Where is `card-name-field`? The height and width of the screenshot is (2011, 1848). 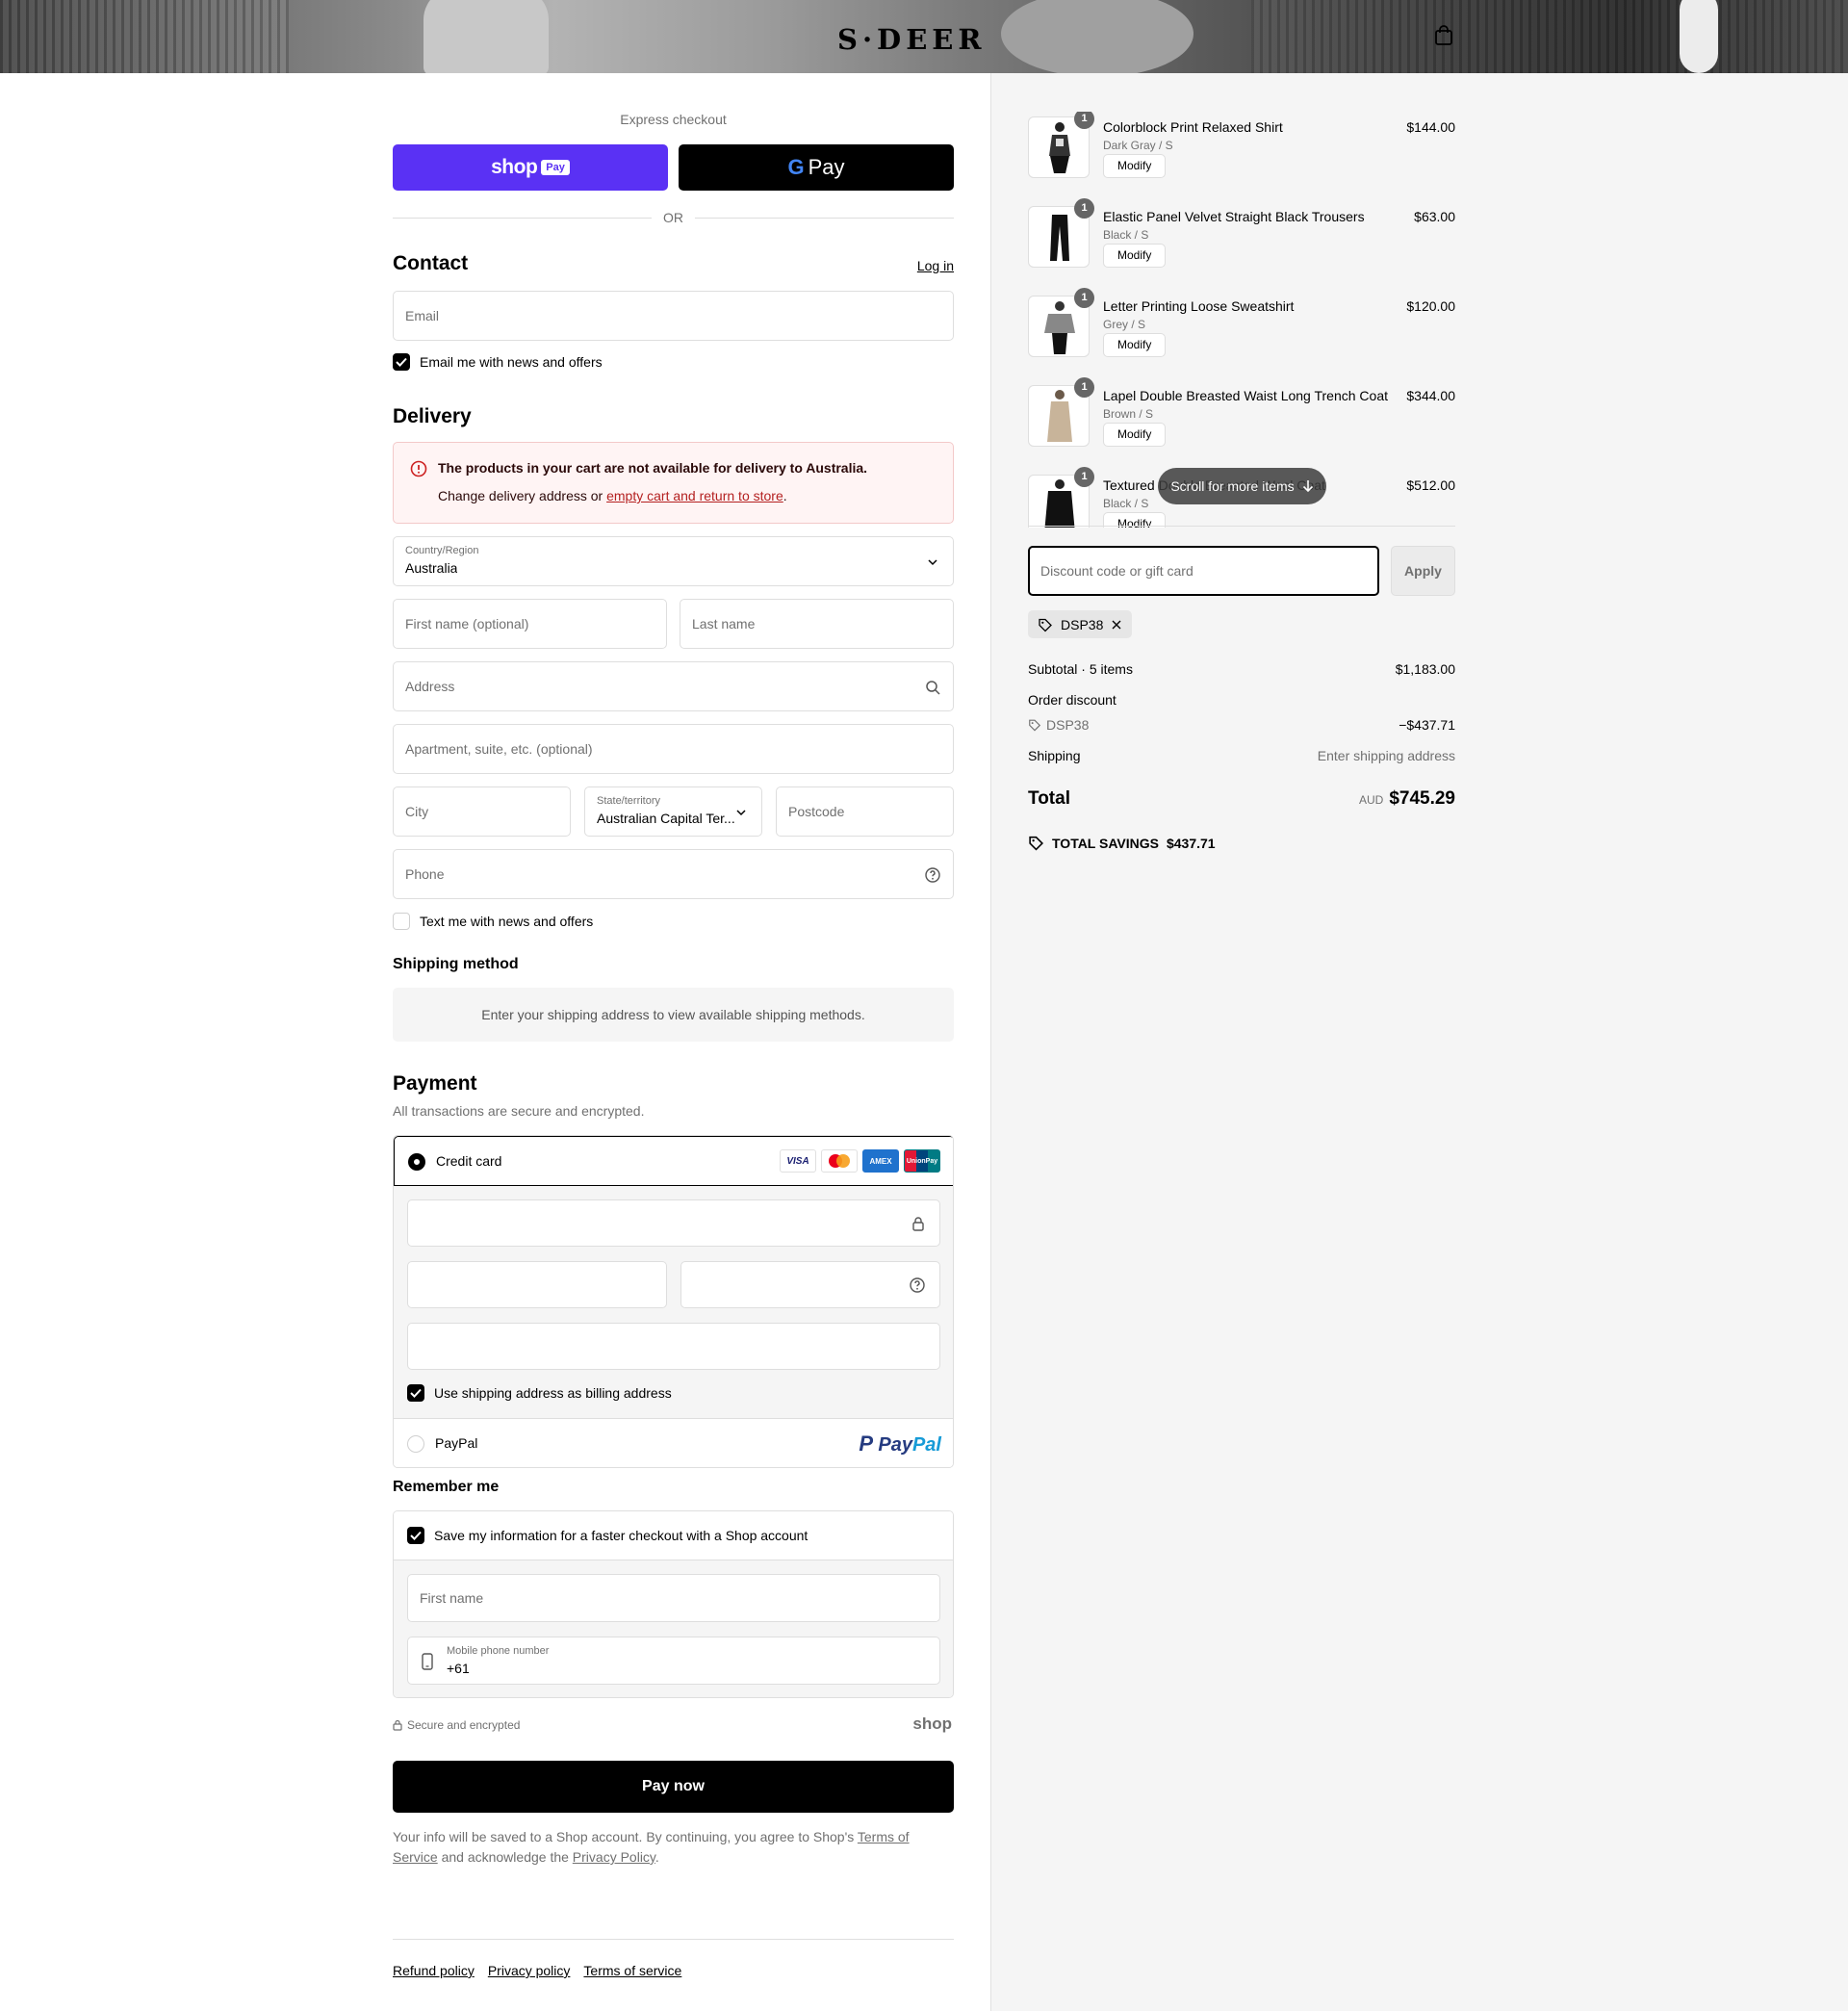 card-name-field is located at coordinates (673, 1346).